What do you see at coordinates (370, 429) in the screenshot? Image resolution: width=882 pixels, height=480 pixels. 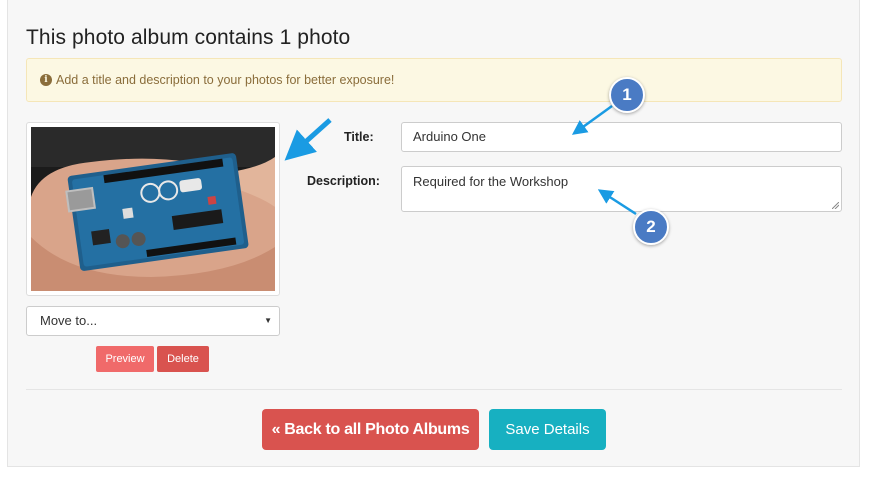 I see `back-to-albums-button: « Back to all Photo Albums` at bounding box center [370, 429].